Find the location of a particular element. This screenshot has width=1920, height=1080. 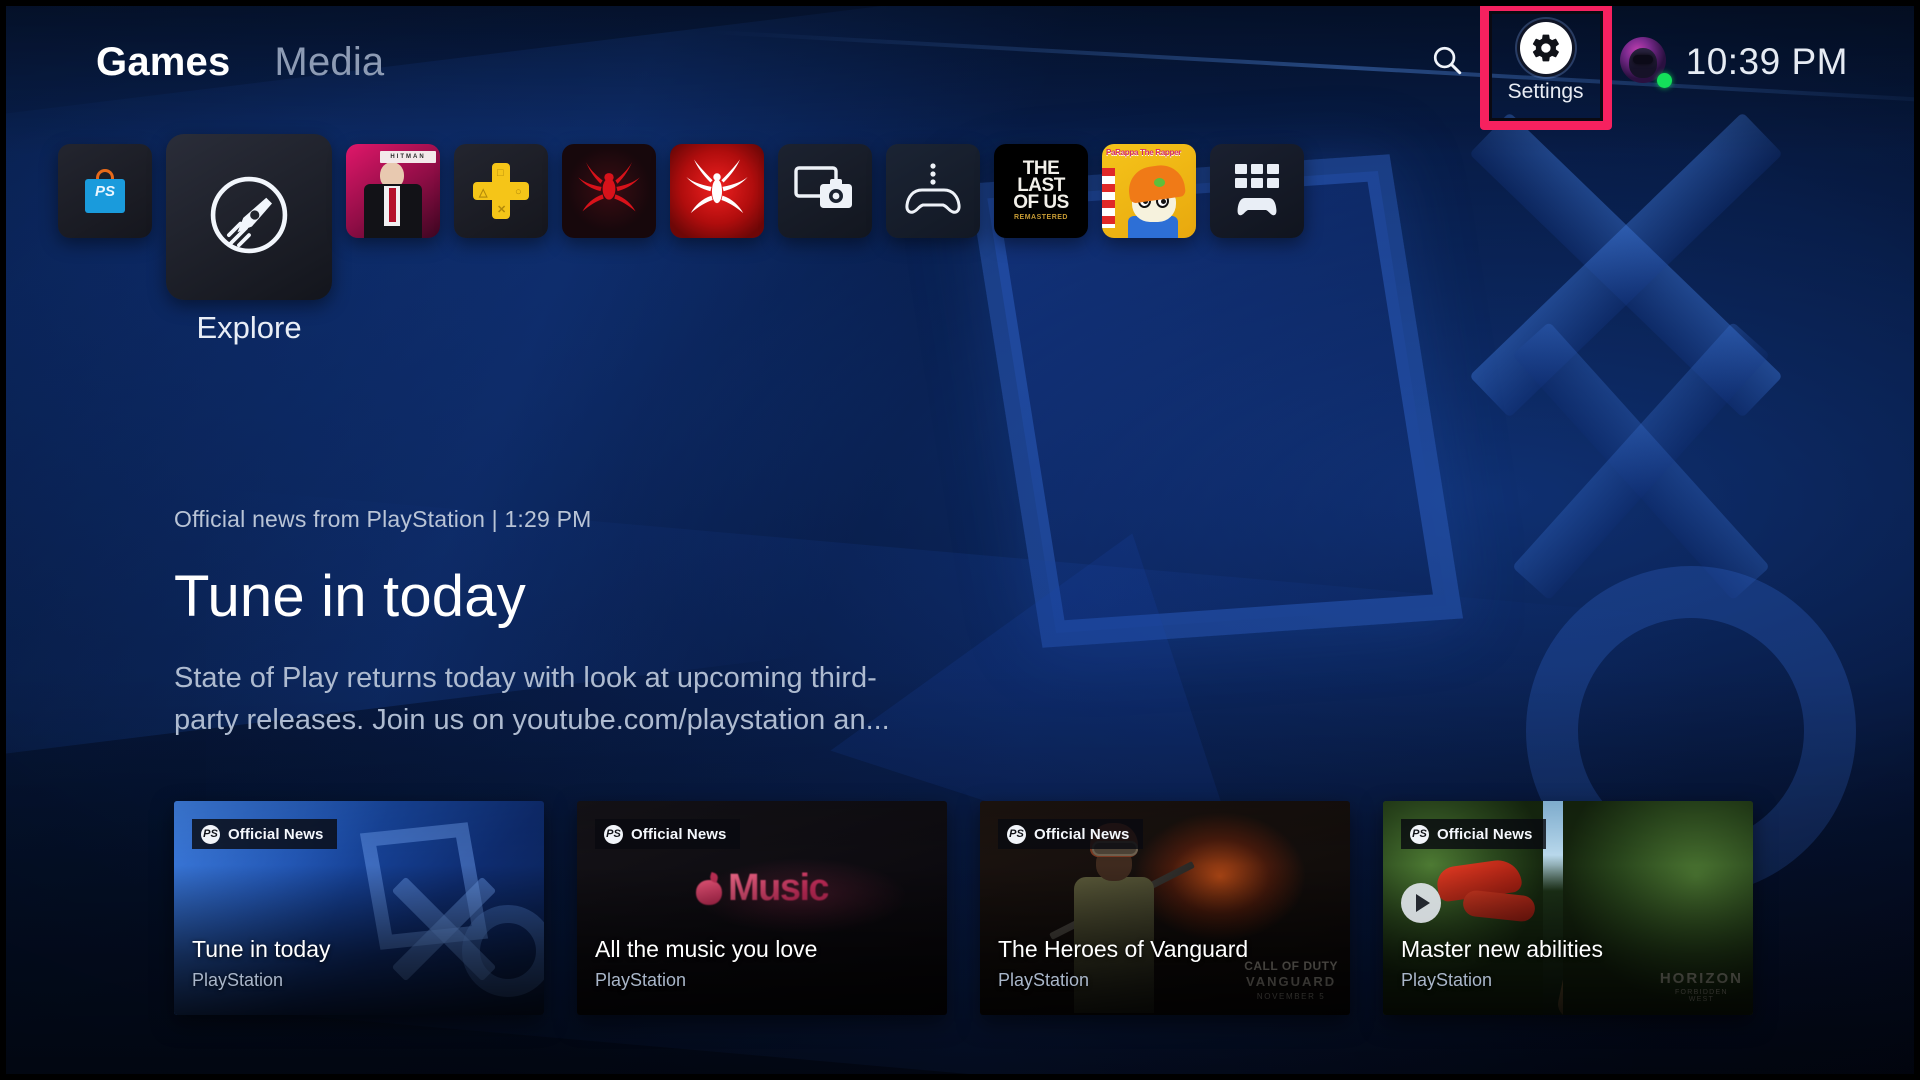

tile-slot-game-library is located at coordinates (1257, 186).